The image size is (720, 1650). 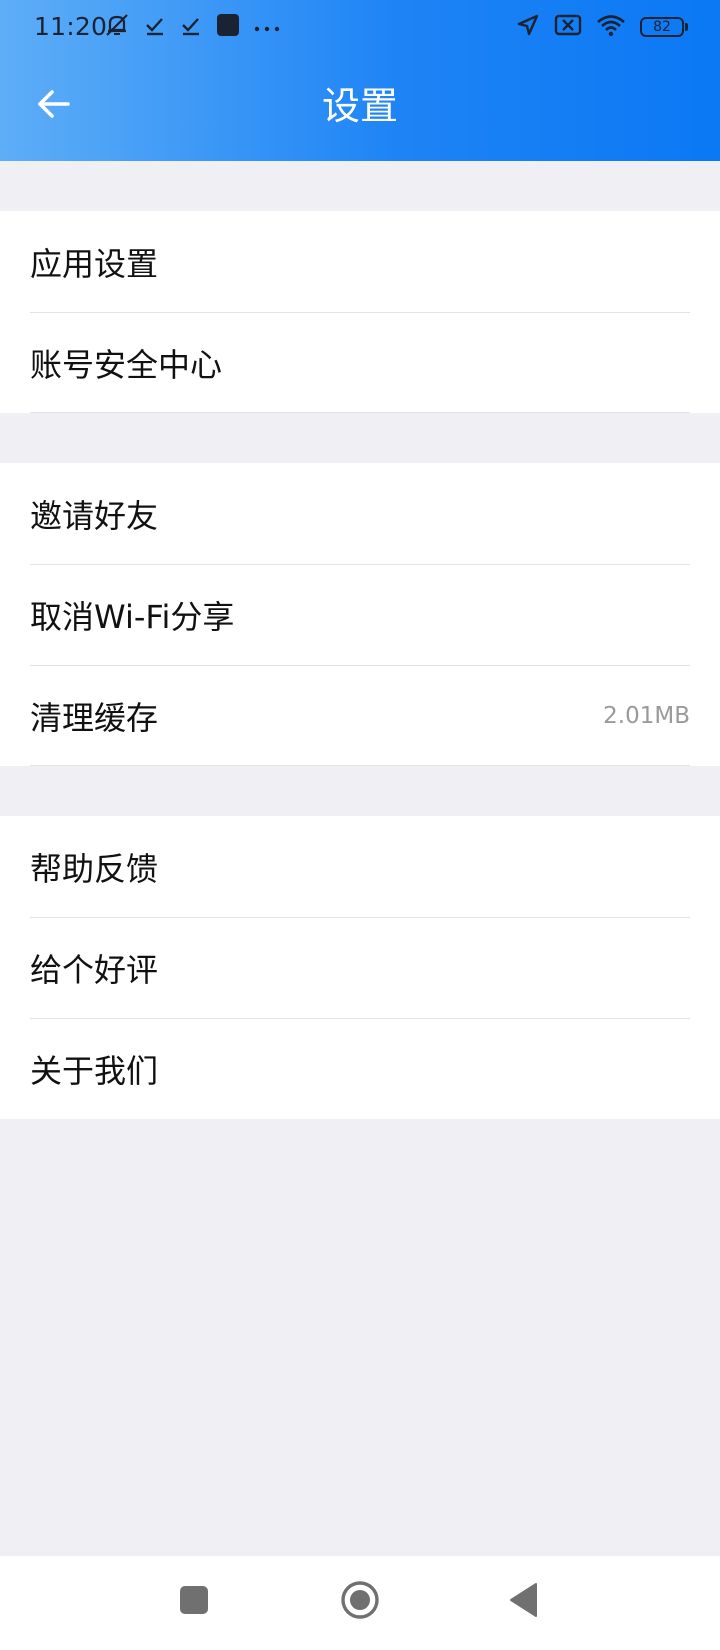 I want to click on settings-item-label: 清理缓存, so click(x=94, y=717).